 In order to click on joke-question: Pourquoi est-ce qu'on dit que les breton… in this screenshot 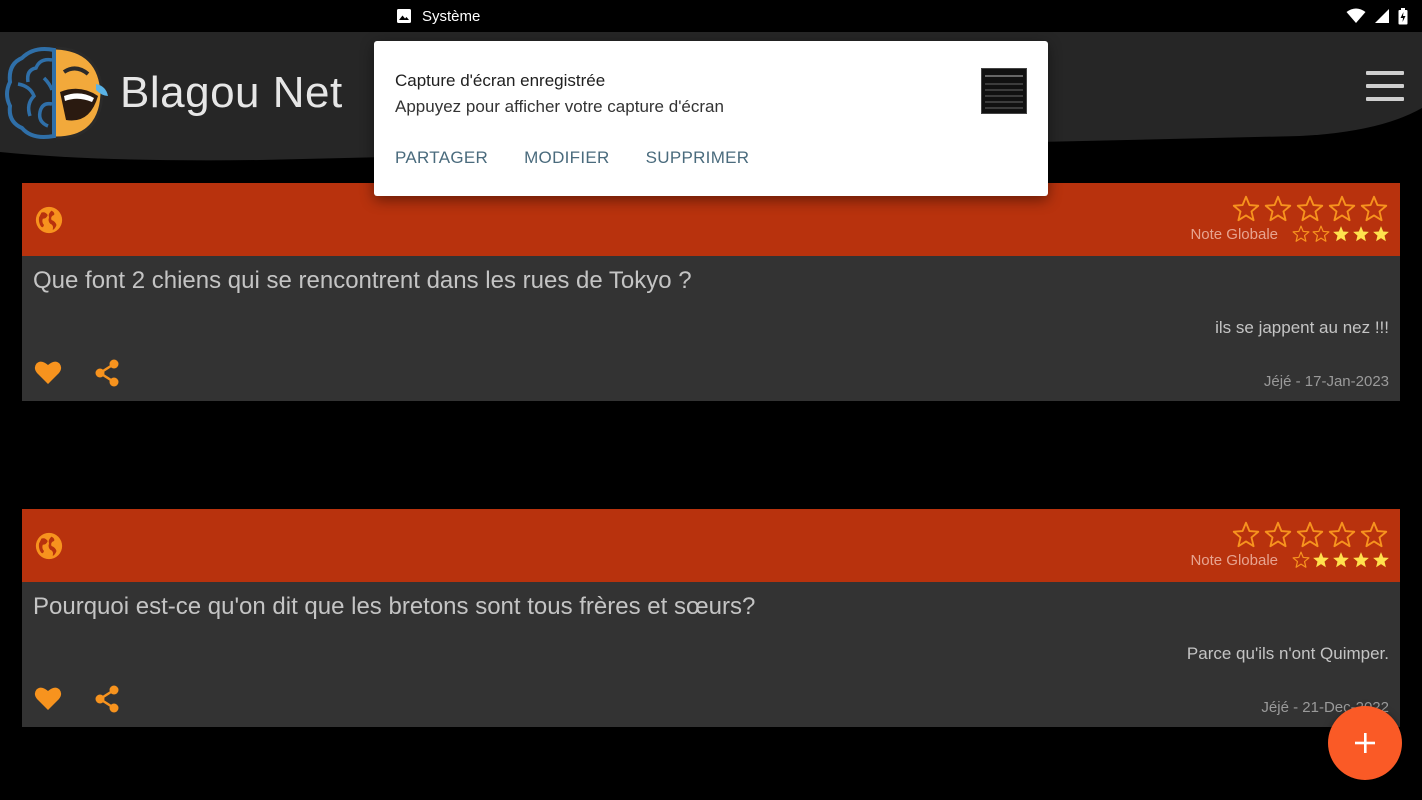, I will do `click(394, 606)`.